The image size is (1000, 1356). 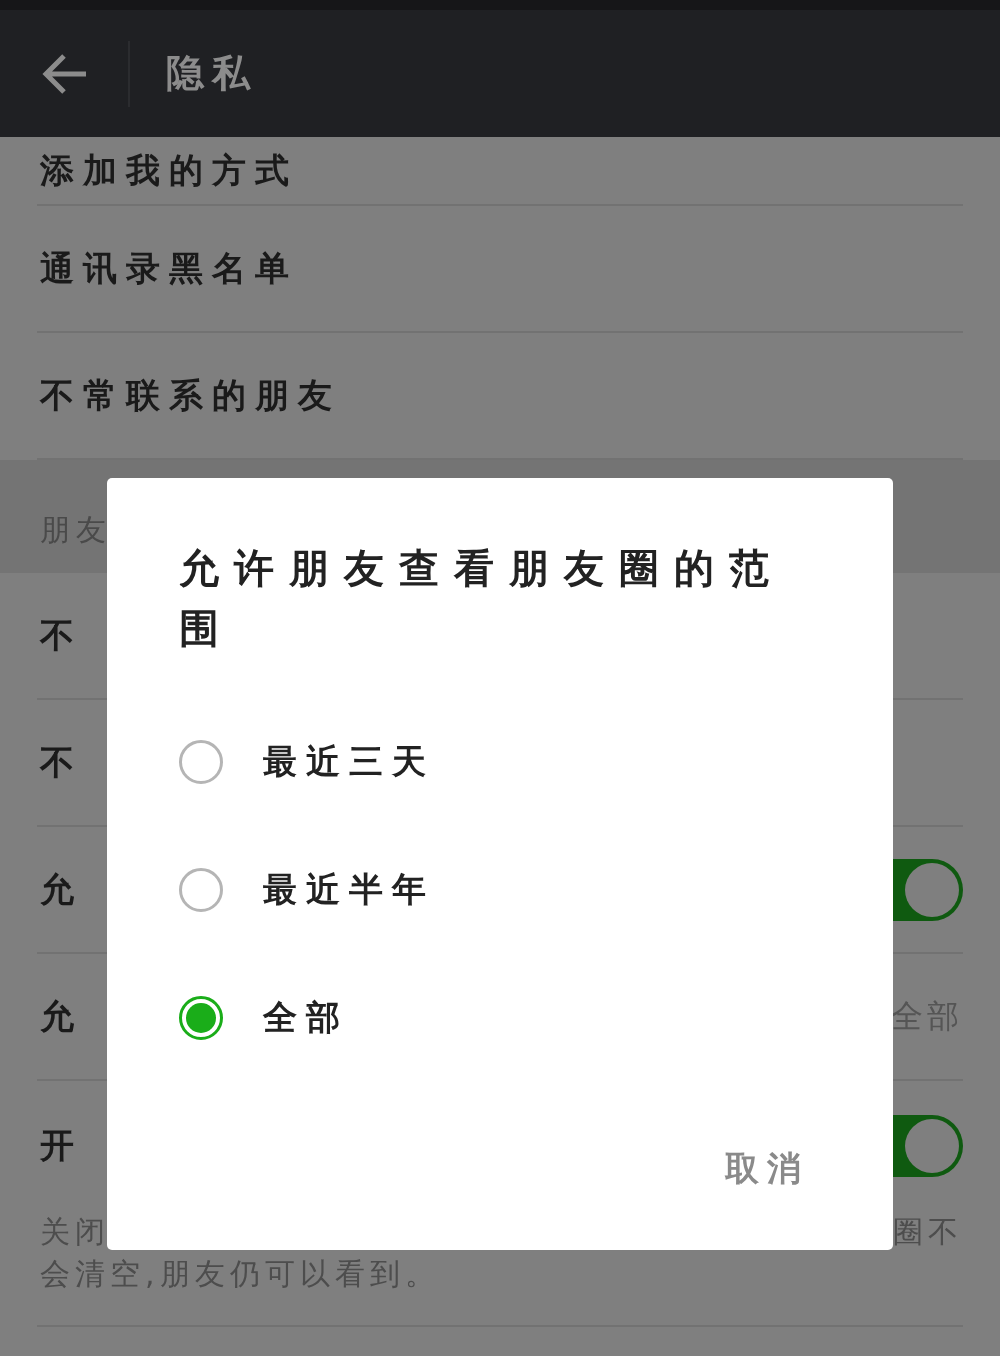 What do you see at coordinates (349, 890) in the screenshot?
I see `option-label: 最近半年` at bounding box center [349, 890].